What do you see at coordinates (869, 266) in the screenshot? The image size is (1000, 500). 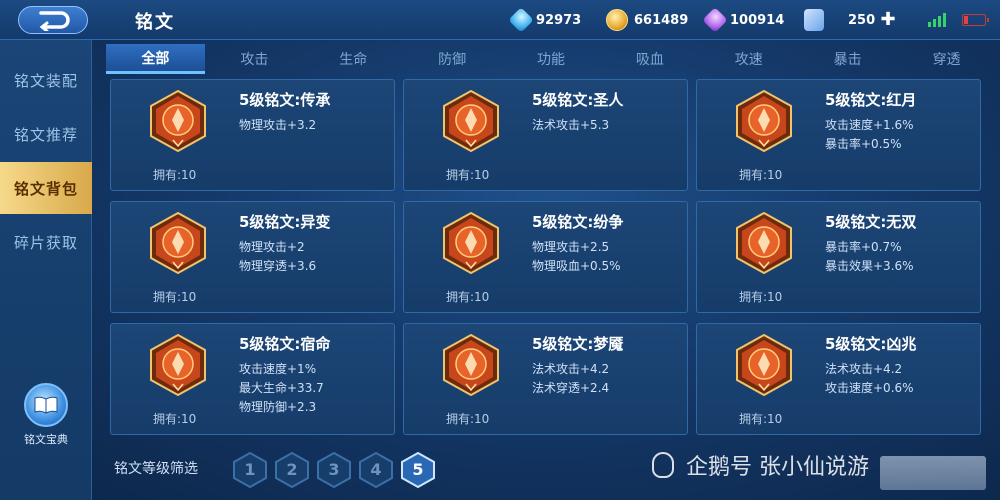 I see `inscription-attribute: 暴击效果+3.6%` at bounding box center [869, 266].